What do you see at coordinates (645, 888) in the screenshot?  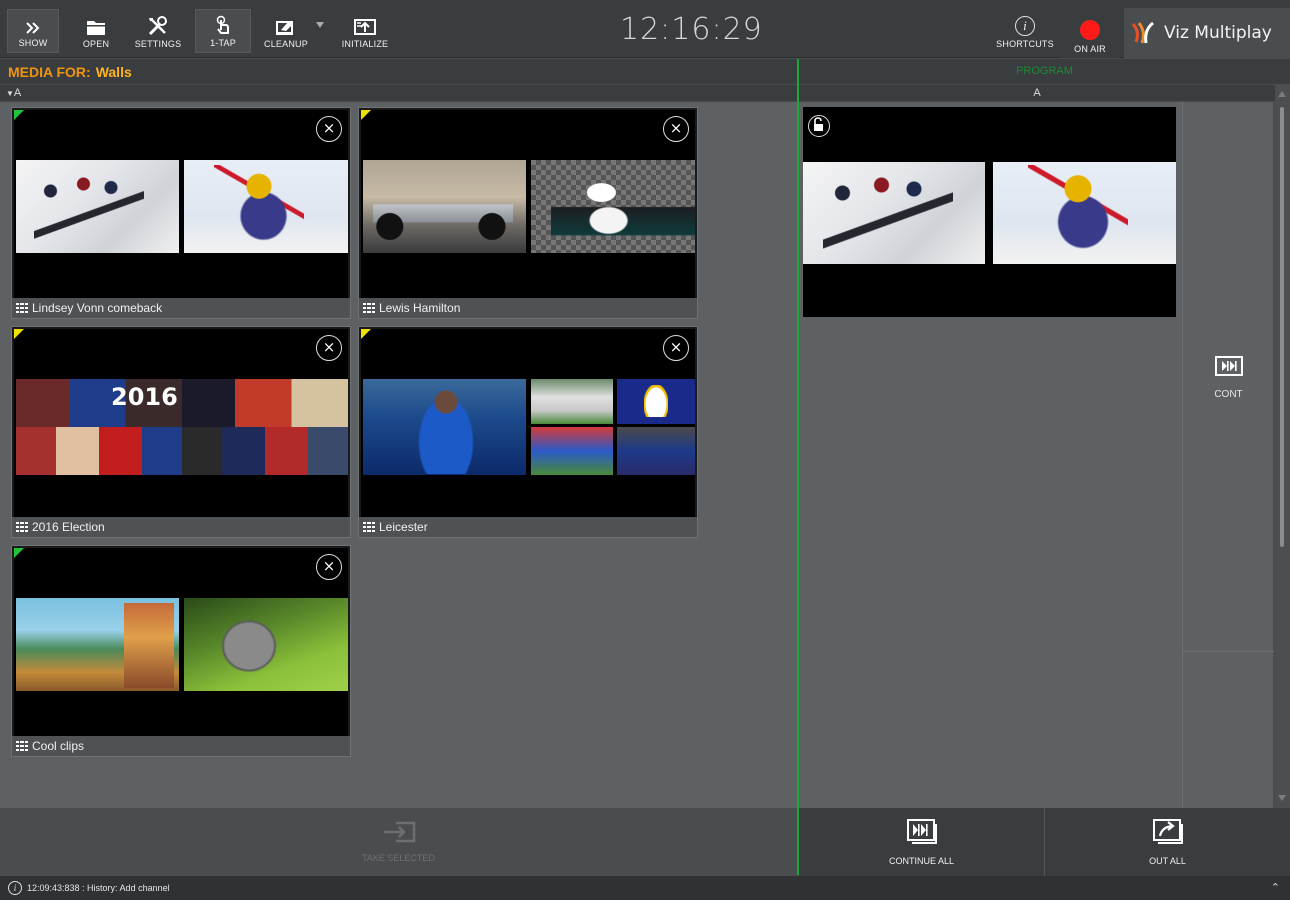 I see `status-bar: i 12:09:43:838 : History: Add channel ⌃` at bounding box center [645, 888].